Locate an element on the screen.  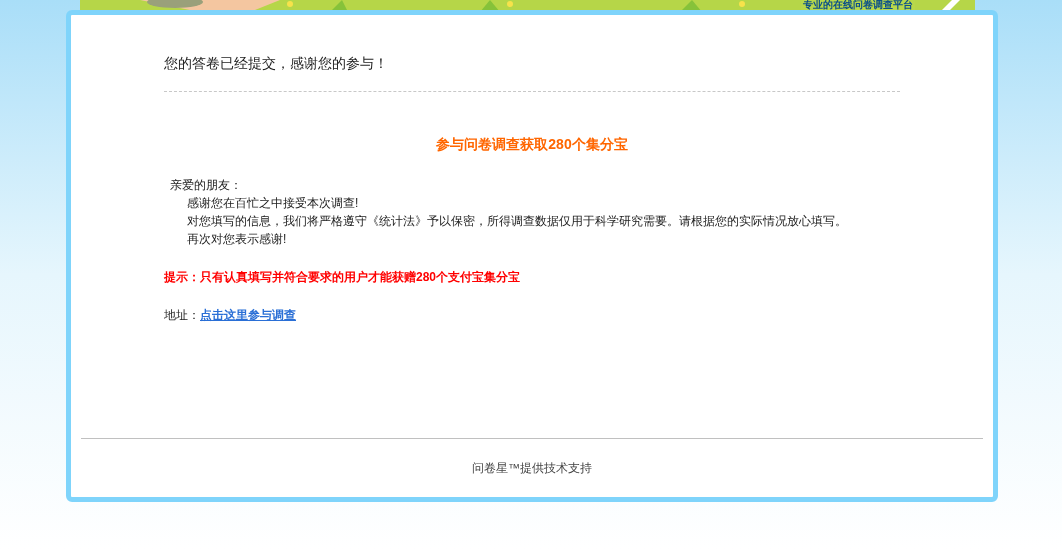
submission-notice: 您的答卷已经提交，感谢您的参与！ is located at coordinates (276, 63).